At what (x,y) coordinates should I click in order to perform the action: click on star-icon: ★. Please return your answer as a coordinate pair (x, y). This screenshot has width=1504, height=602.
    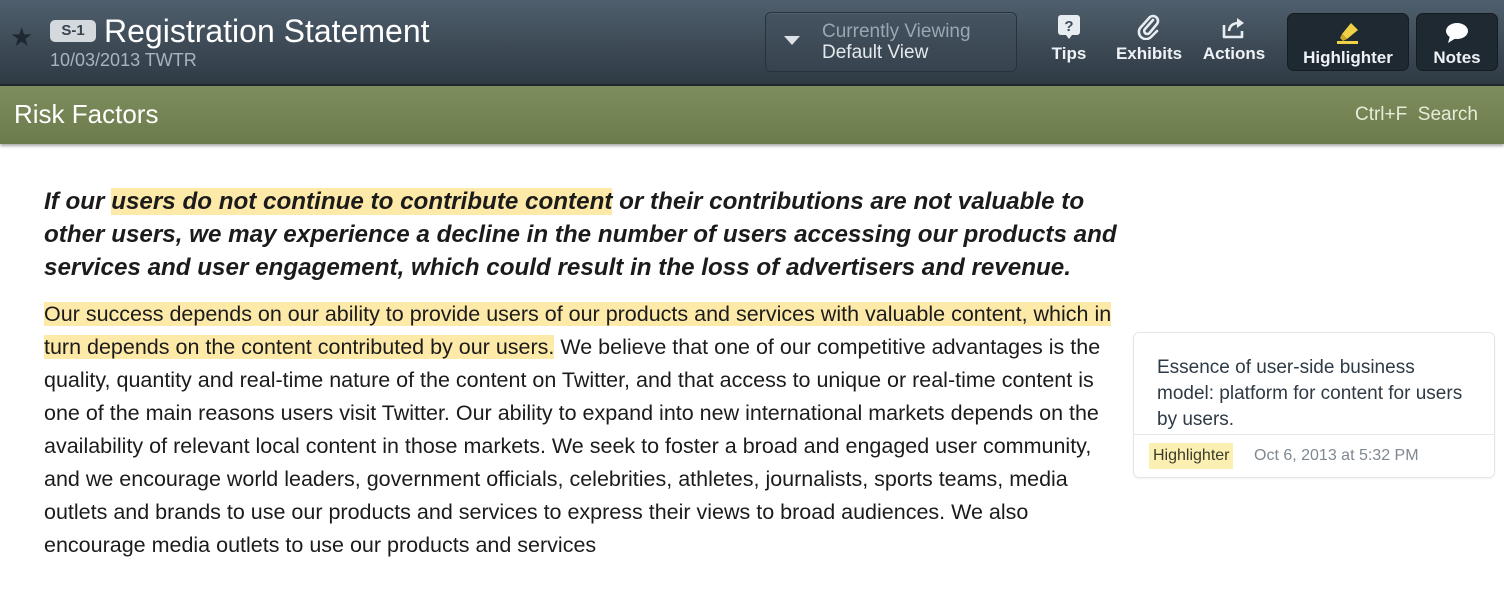
    Looking at the image, I should click on (21, 37).